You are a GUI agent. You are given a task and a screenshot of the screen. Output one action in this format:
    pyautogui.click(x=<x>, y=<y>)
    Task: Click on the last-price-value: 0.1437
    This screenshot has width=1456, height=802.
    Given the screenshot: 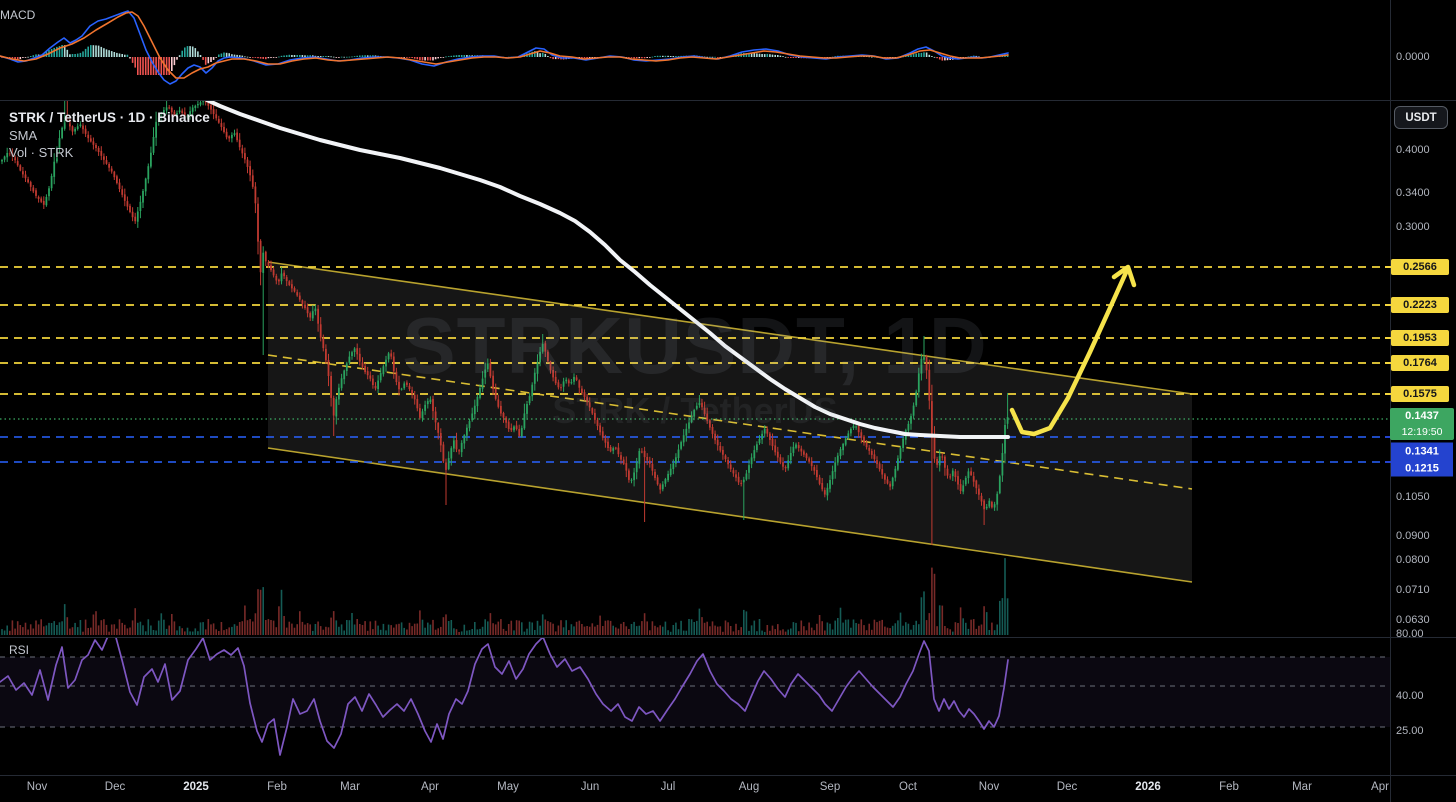 What is the action you would take?
    pyautogui.click(x=1422, y=416)
    